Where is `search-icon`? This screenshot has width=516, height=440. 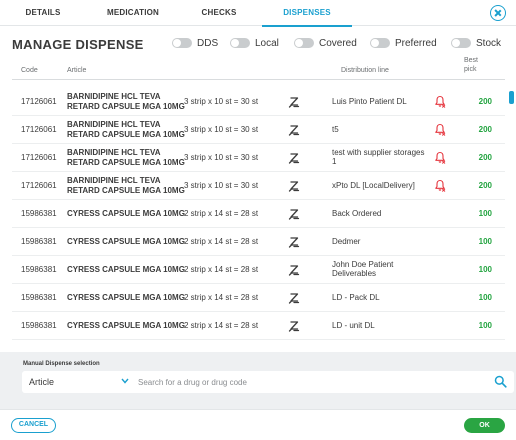 search-icon is located at coordinates (500, 381).